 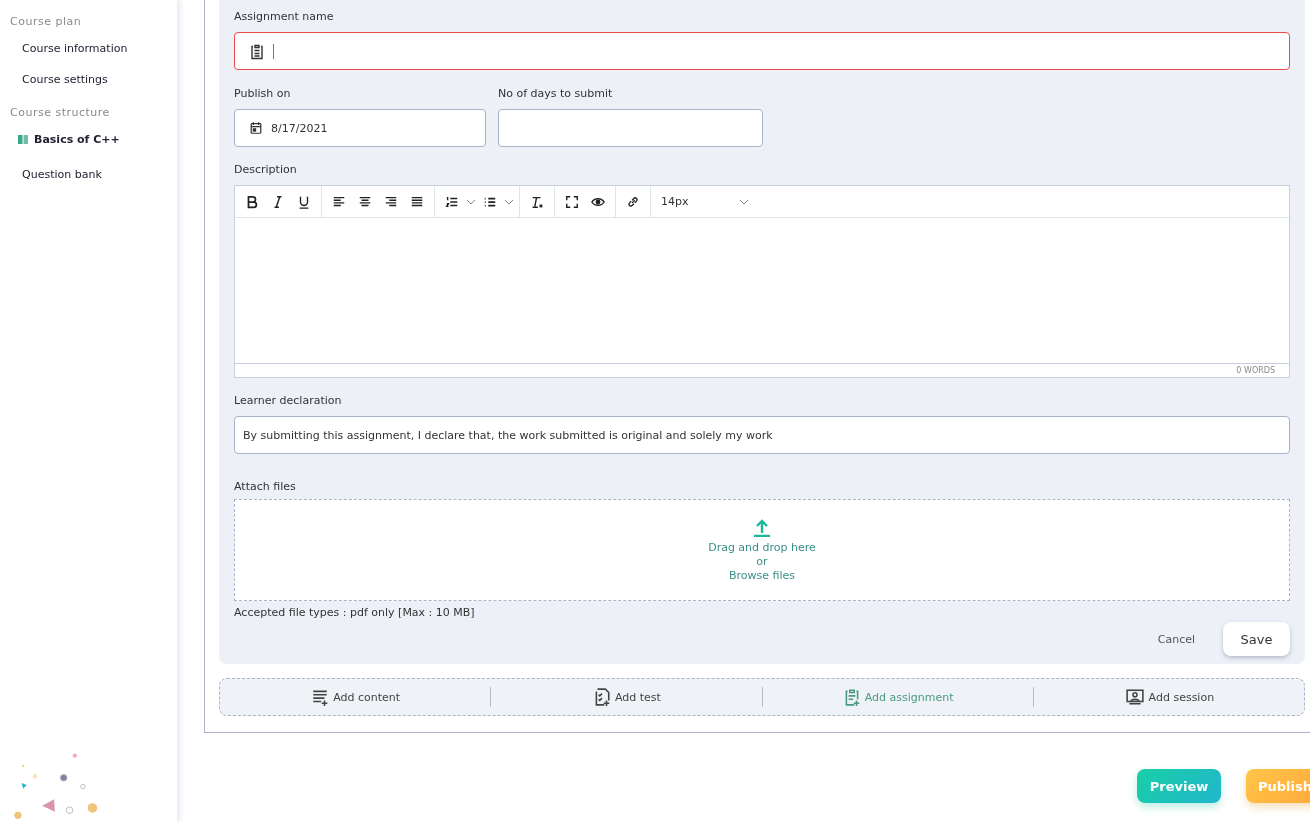 I want to click on sidebar-item: Question bank, so click(x=88, y=174).